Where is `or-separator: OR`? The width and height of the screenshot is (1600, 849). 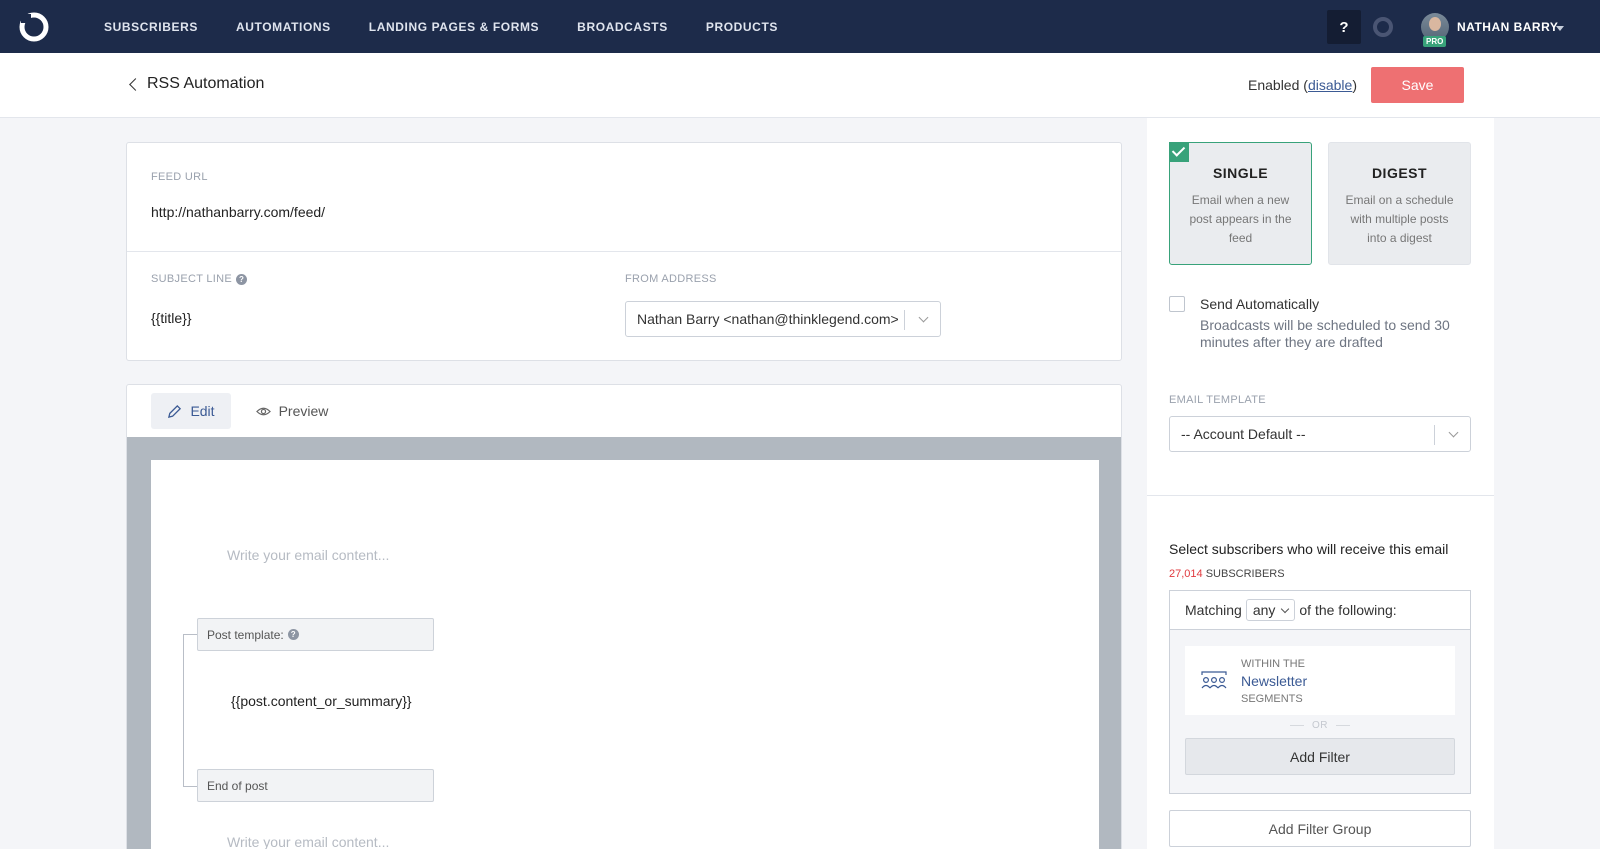 or-separator: OR is located at coordinates (1320, 725).